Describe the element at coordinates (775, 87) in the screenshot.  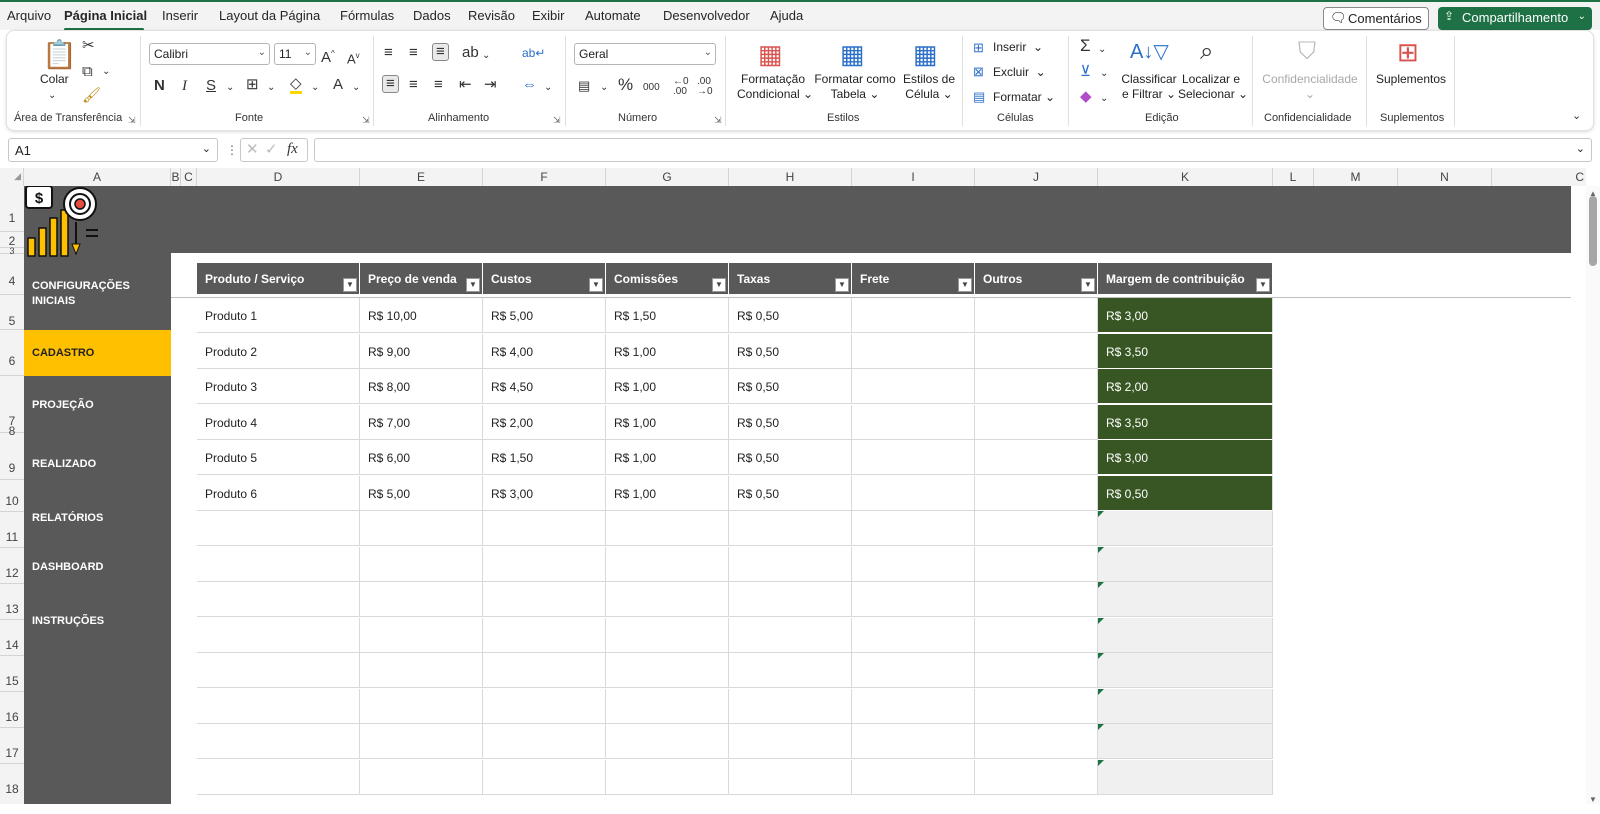
I see `conditional-formatting-button: Formatação Condicional ⌄` at that location.